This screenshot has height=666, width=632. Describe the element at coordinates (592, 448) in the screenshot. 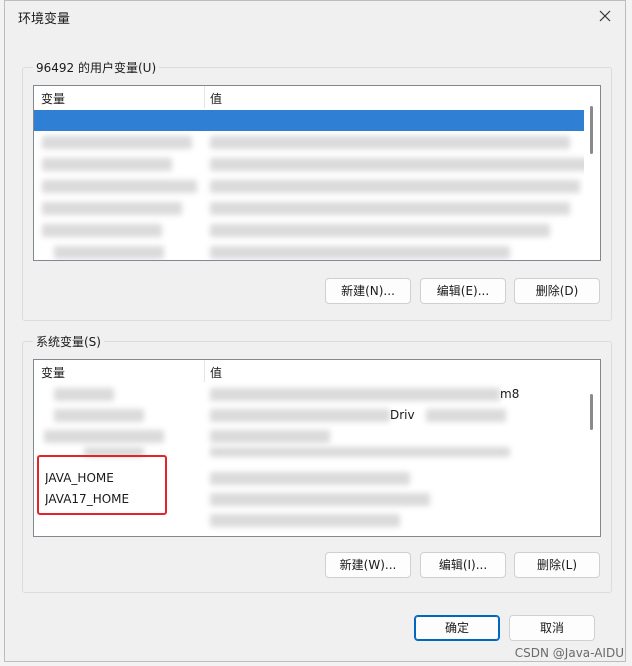

I see `system-variables-scrollbar` at that location.